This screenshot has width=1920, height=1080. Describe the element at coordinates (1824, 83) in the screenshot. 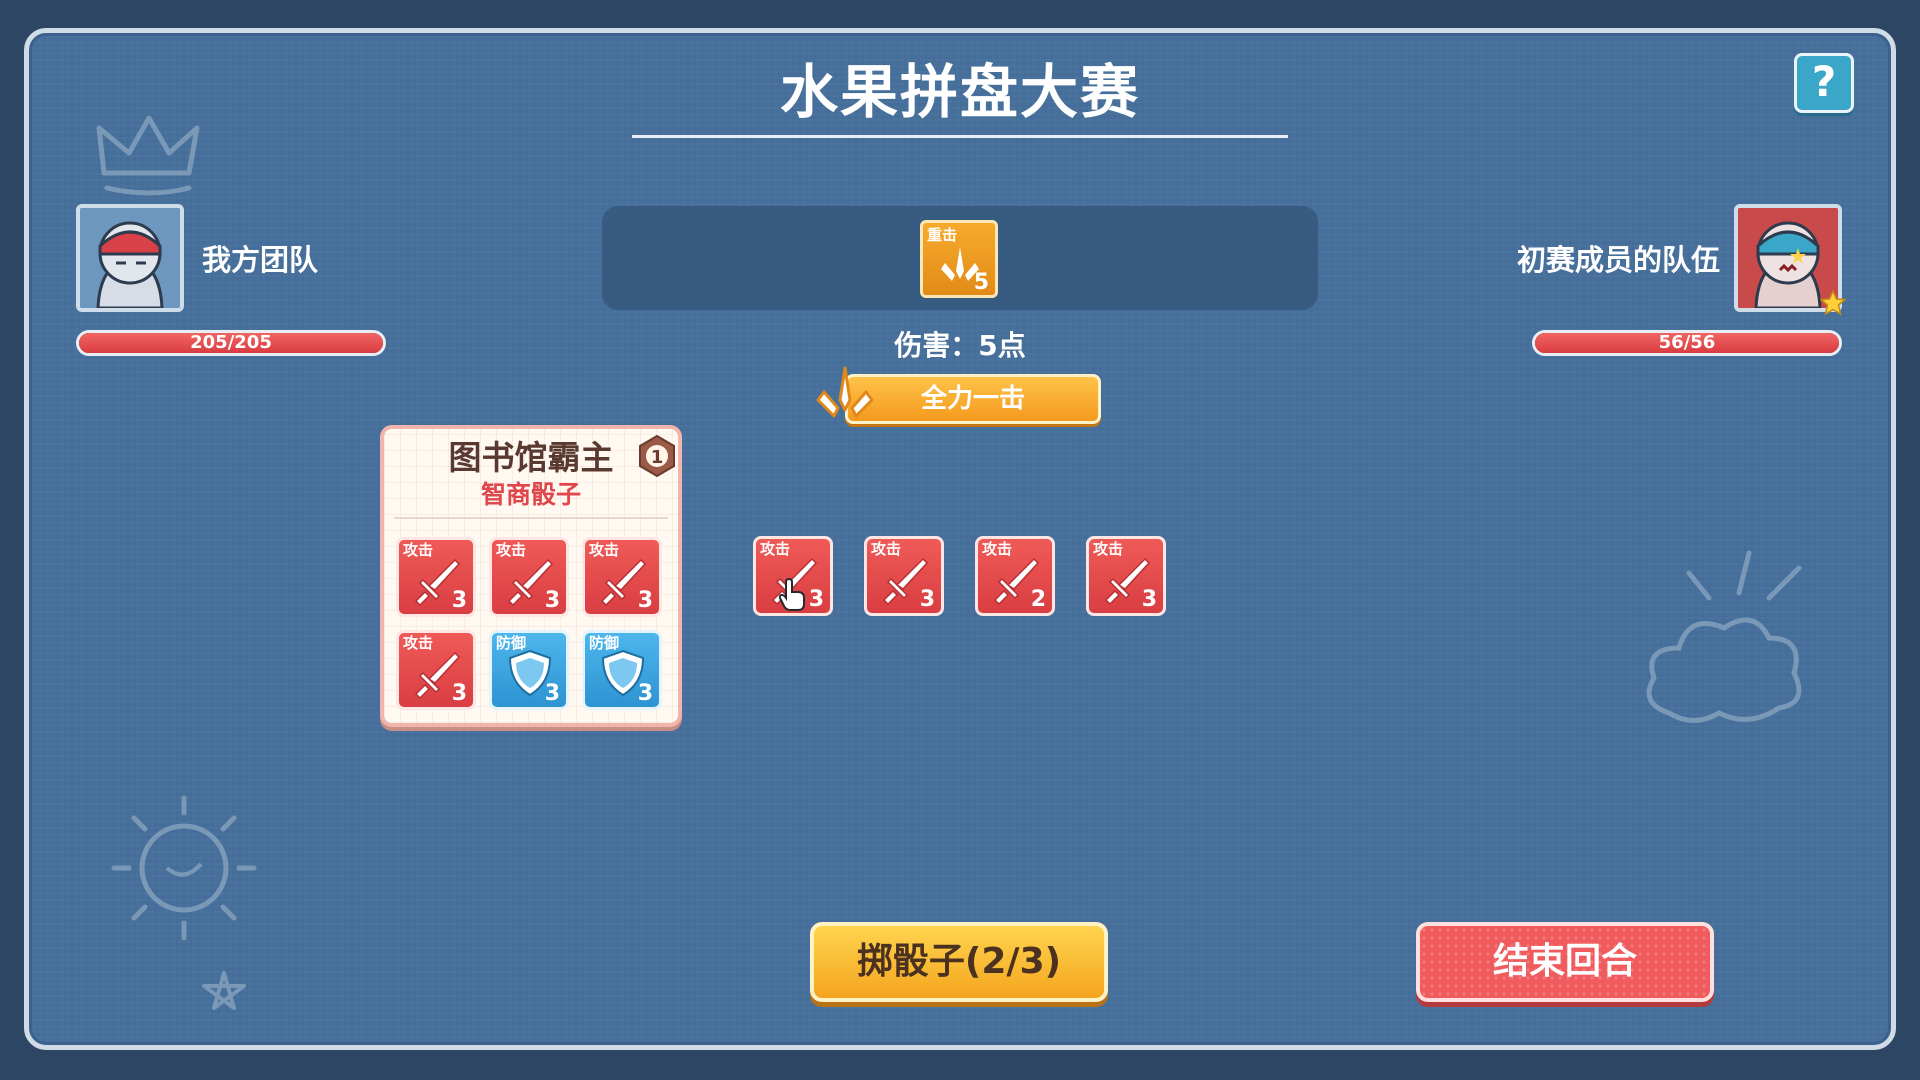

I see `help-button: ?` at that location.